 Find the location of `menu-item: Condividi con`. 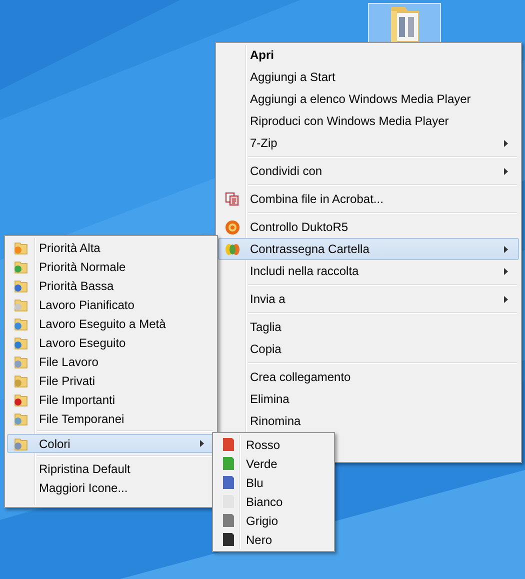

menu-item: Condividi con is located at coordinates (368, 171).